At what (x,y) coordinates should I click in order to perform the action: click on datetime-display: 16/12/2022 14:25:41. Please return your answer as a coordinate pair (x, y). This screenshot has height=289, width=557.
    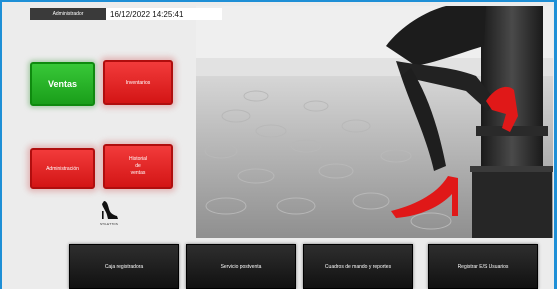
    Looking at the image, I should click on (164, 14).